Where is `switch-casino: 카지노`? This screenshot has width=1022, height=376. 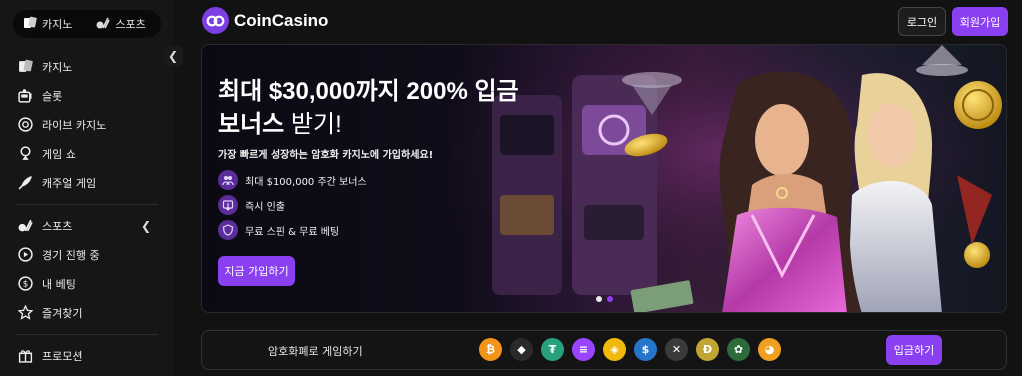 switch-casino: 카지노 is located at coordinates (47, 24).